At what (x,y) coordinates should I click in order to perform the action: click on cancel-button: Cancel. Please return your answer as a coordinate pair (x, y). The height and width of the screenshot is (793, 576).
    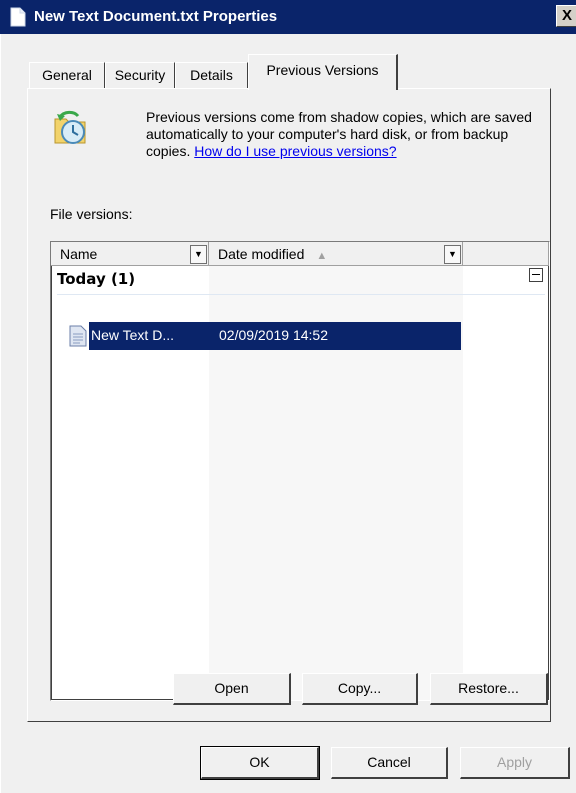
    Looking at the image, I should click on (389, 763).